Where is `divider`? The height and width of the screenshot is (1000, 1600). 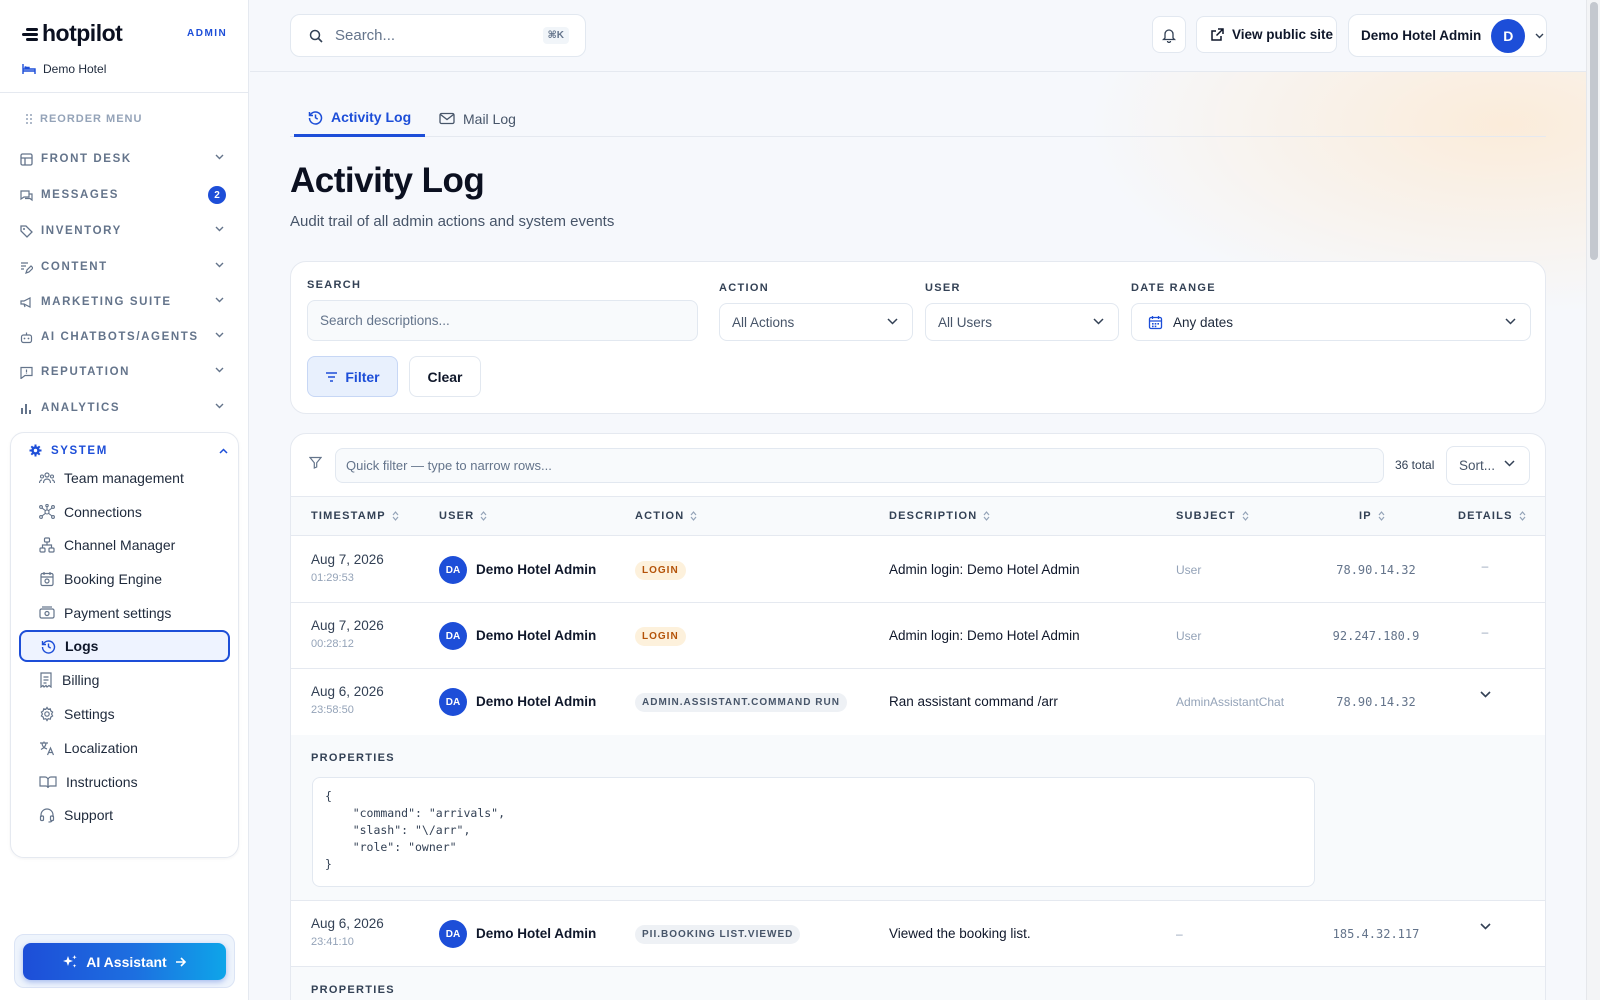
divider is located at coordinates (124, 92).